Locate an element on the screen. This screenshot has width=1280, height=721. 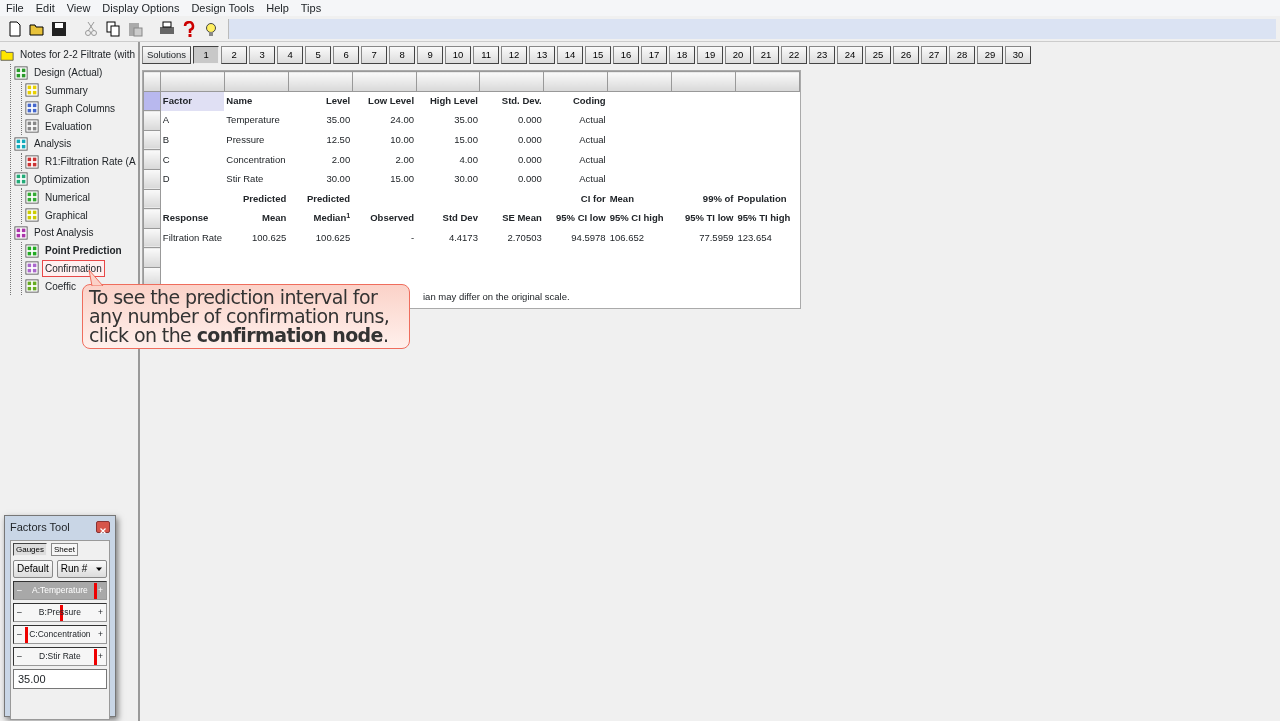
menu-item: Tips is located at coordinates (311, 8).